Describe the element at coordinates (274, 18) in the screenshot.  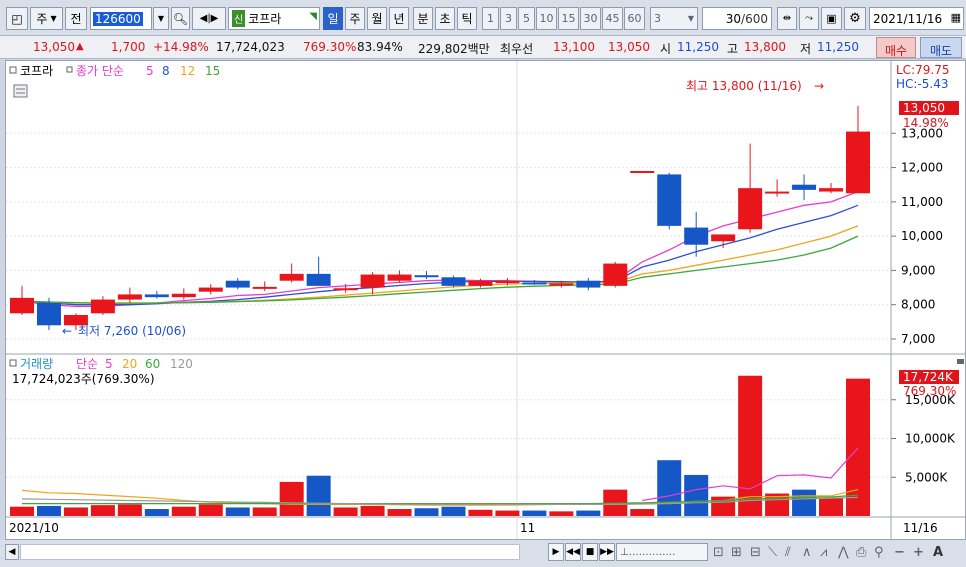
I see `stock-name-box: 신 코프라 ◥` at that location.